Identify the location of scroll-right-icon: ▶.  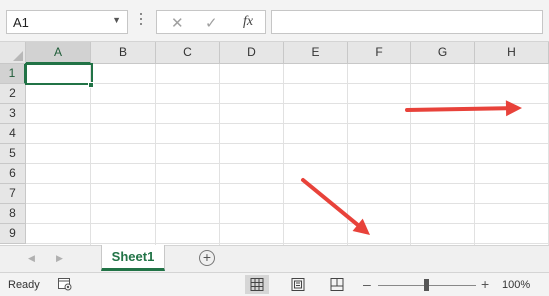
(59, 258).